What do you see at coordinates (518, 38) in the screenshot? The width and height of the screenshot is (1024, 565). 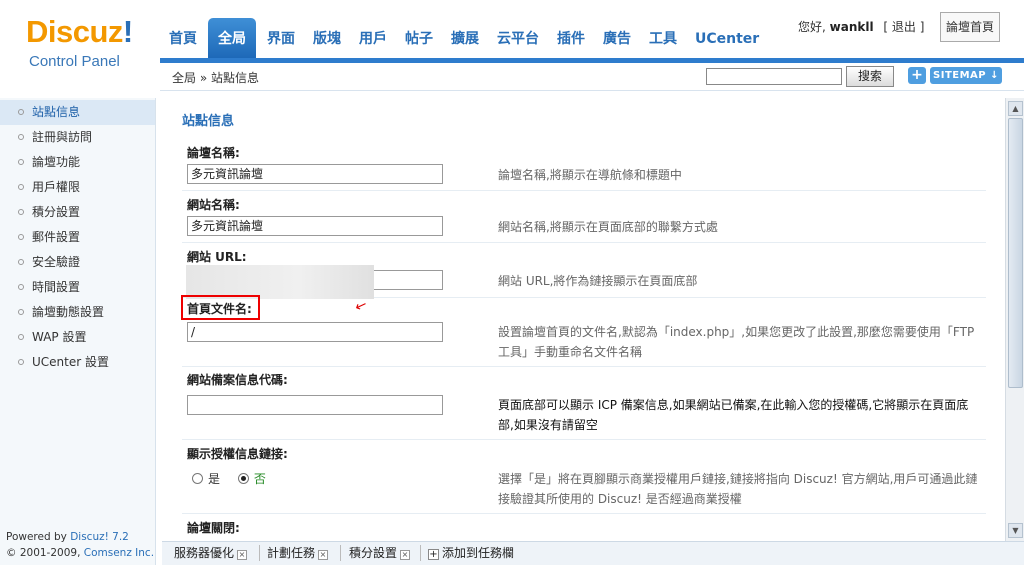 I see `tab-cloud-platform: 云平台` at bounding box center [518, 38].